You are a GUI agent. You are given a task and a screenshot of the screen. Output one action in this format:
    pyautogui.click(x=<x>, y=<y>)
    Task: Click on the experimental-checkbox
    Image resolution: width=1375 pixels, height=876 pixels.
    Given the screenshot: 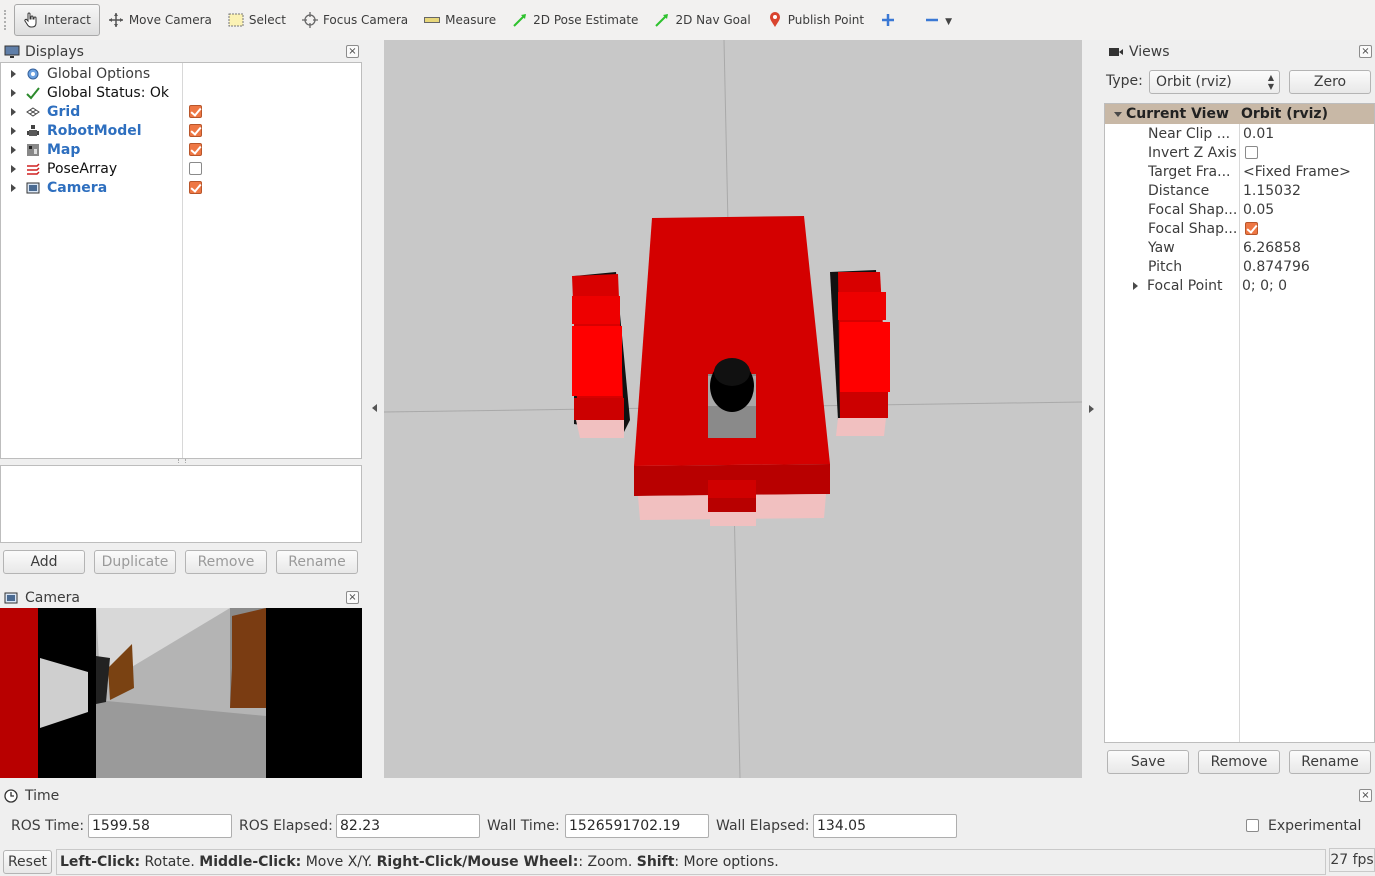 What is the action you would take?
    pyautogui.click(x=1252, y=825)
    